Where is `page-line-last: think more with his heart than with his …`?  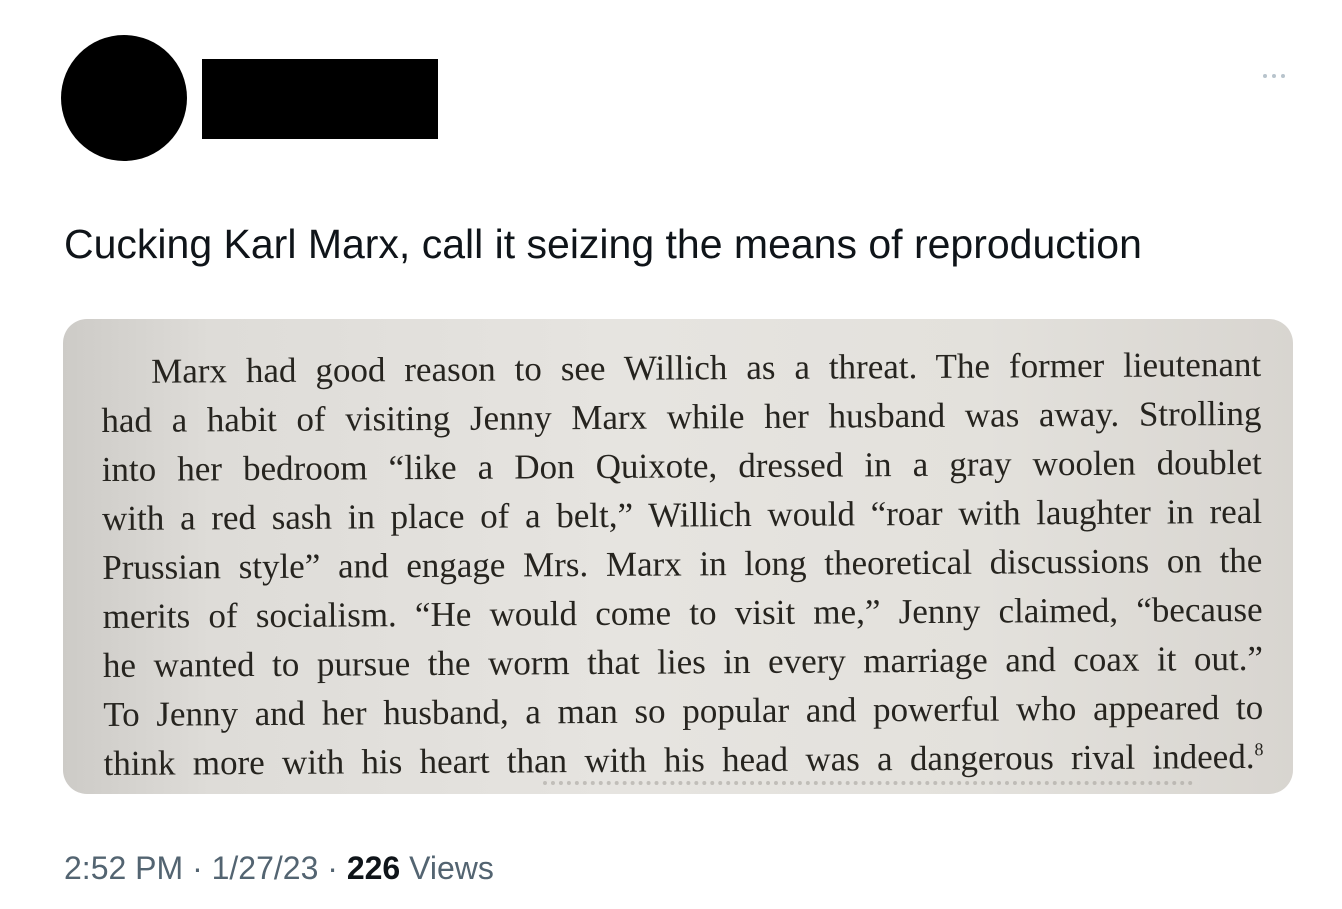 page-line-last: think more with his heart than with his … is located at coordinates (683, 760).